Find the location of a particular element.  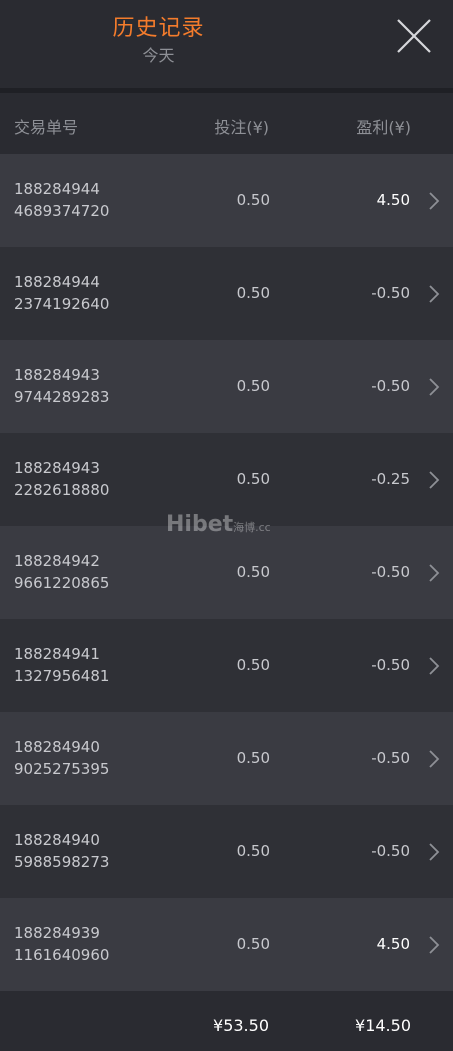

table-row: 188284940 9025275395 0.50 -0.50 is located at coordinates (226, 758).